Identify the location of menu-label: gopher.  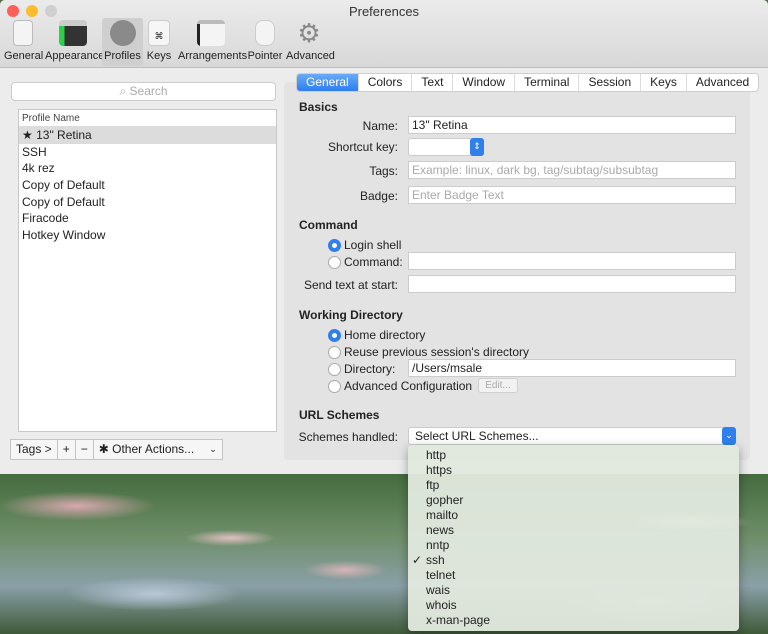
(445, 500).